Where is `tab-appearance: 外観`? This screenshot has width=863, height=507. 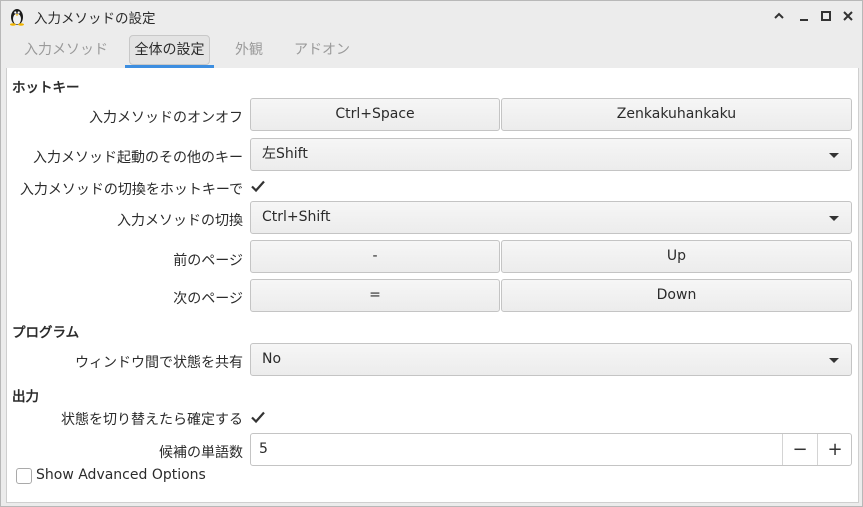 tab-appearance: 外観 is located at coordinates (249, 50).